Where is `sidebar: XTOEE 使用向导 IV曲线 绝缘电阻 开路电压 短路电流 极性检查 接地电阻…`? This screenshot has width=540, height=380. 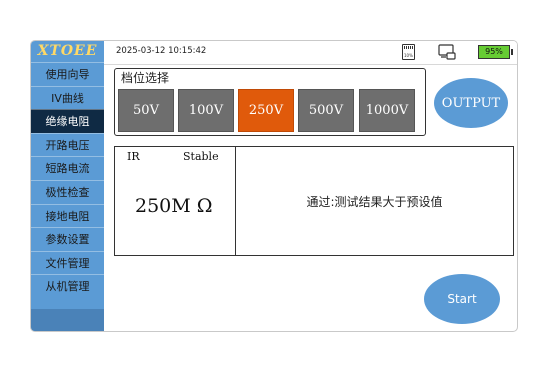 sidebar: XTOEE 使用向导 IV曲线 绝缘电阻 开路电压 短路电流 极性检查 接地电阻… is located at coordinates (67, 186).